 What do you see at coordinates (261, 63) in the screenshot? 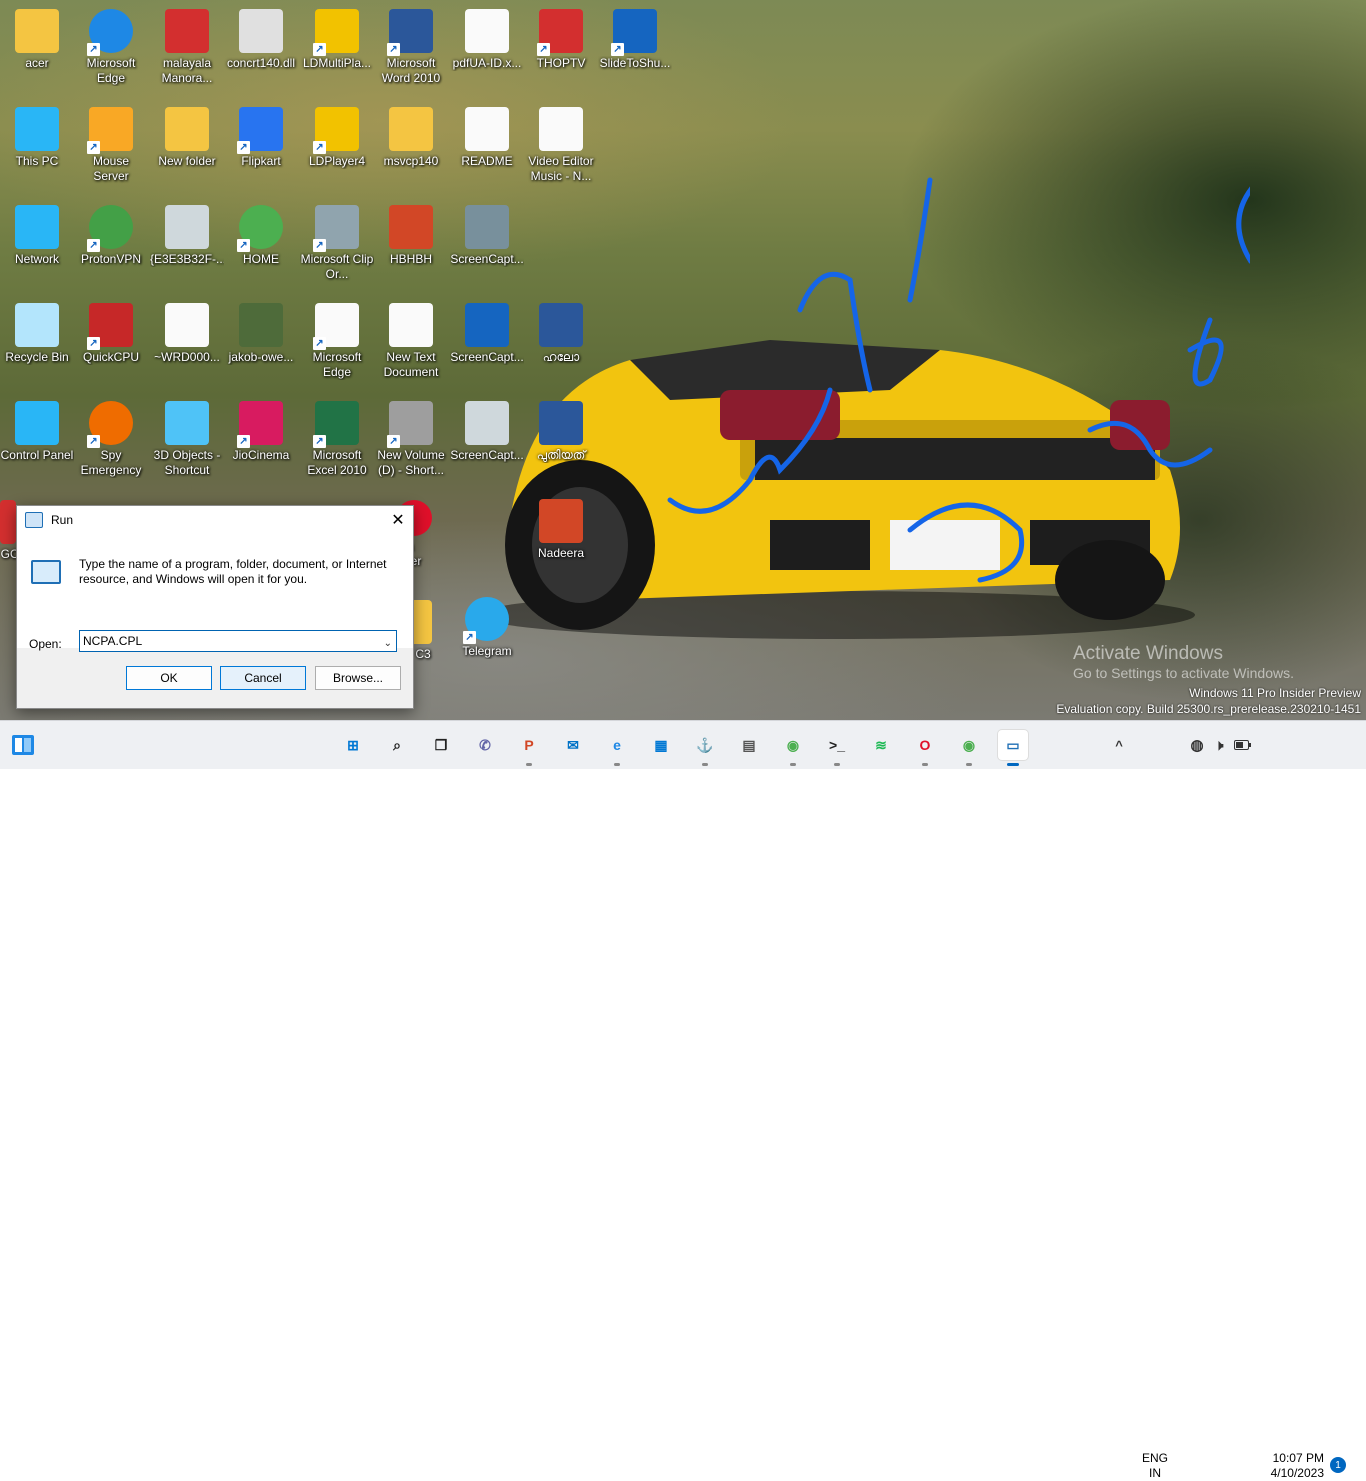
I see `desktop-icon-label: concrt140.dll` at bounding box center [261, 63].